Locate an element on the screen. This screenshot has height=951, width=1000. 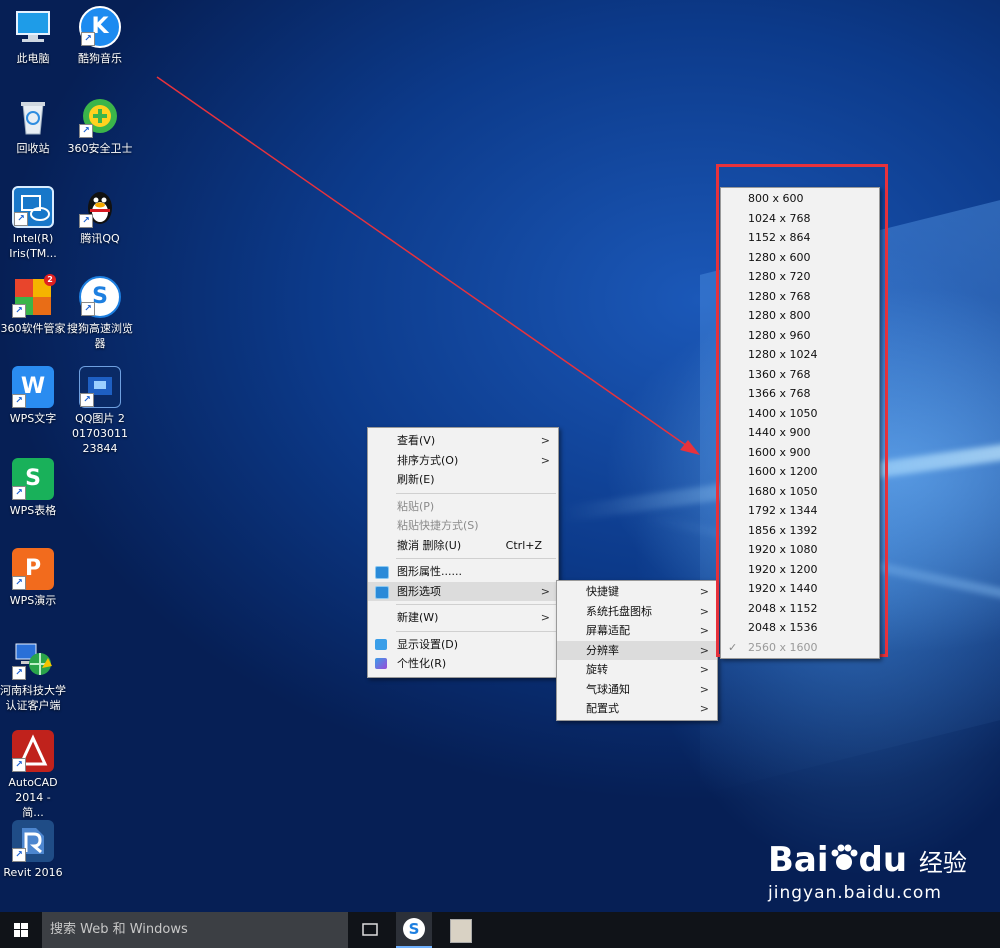
resolution-item: 800 x 600 is located at coordinates (800, 199).